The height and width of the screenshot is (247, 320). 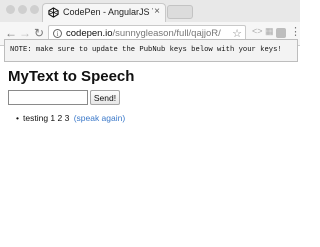 I want to click on message-list: • testing 1 2 3 (speak again), so click(x=108, y=118).